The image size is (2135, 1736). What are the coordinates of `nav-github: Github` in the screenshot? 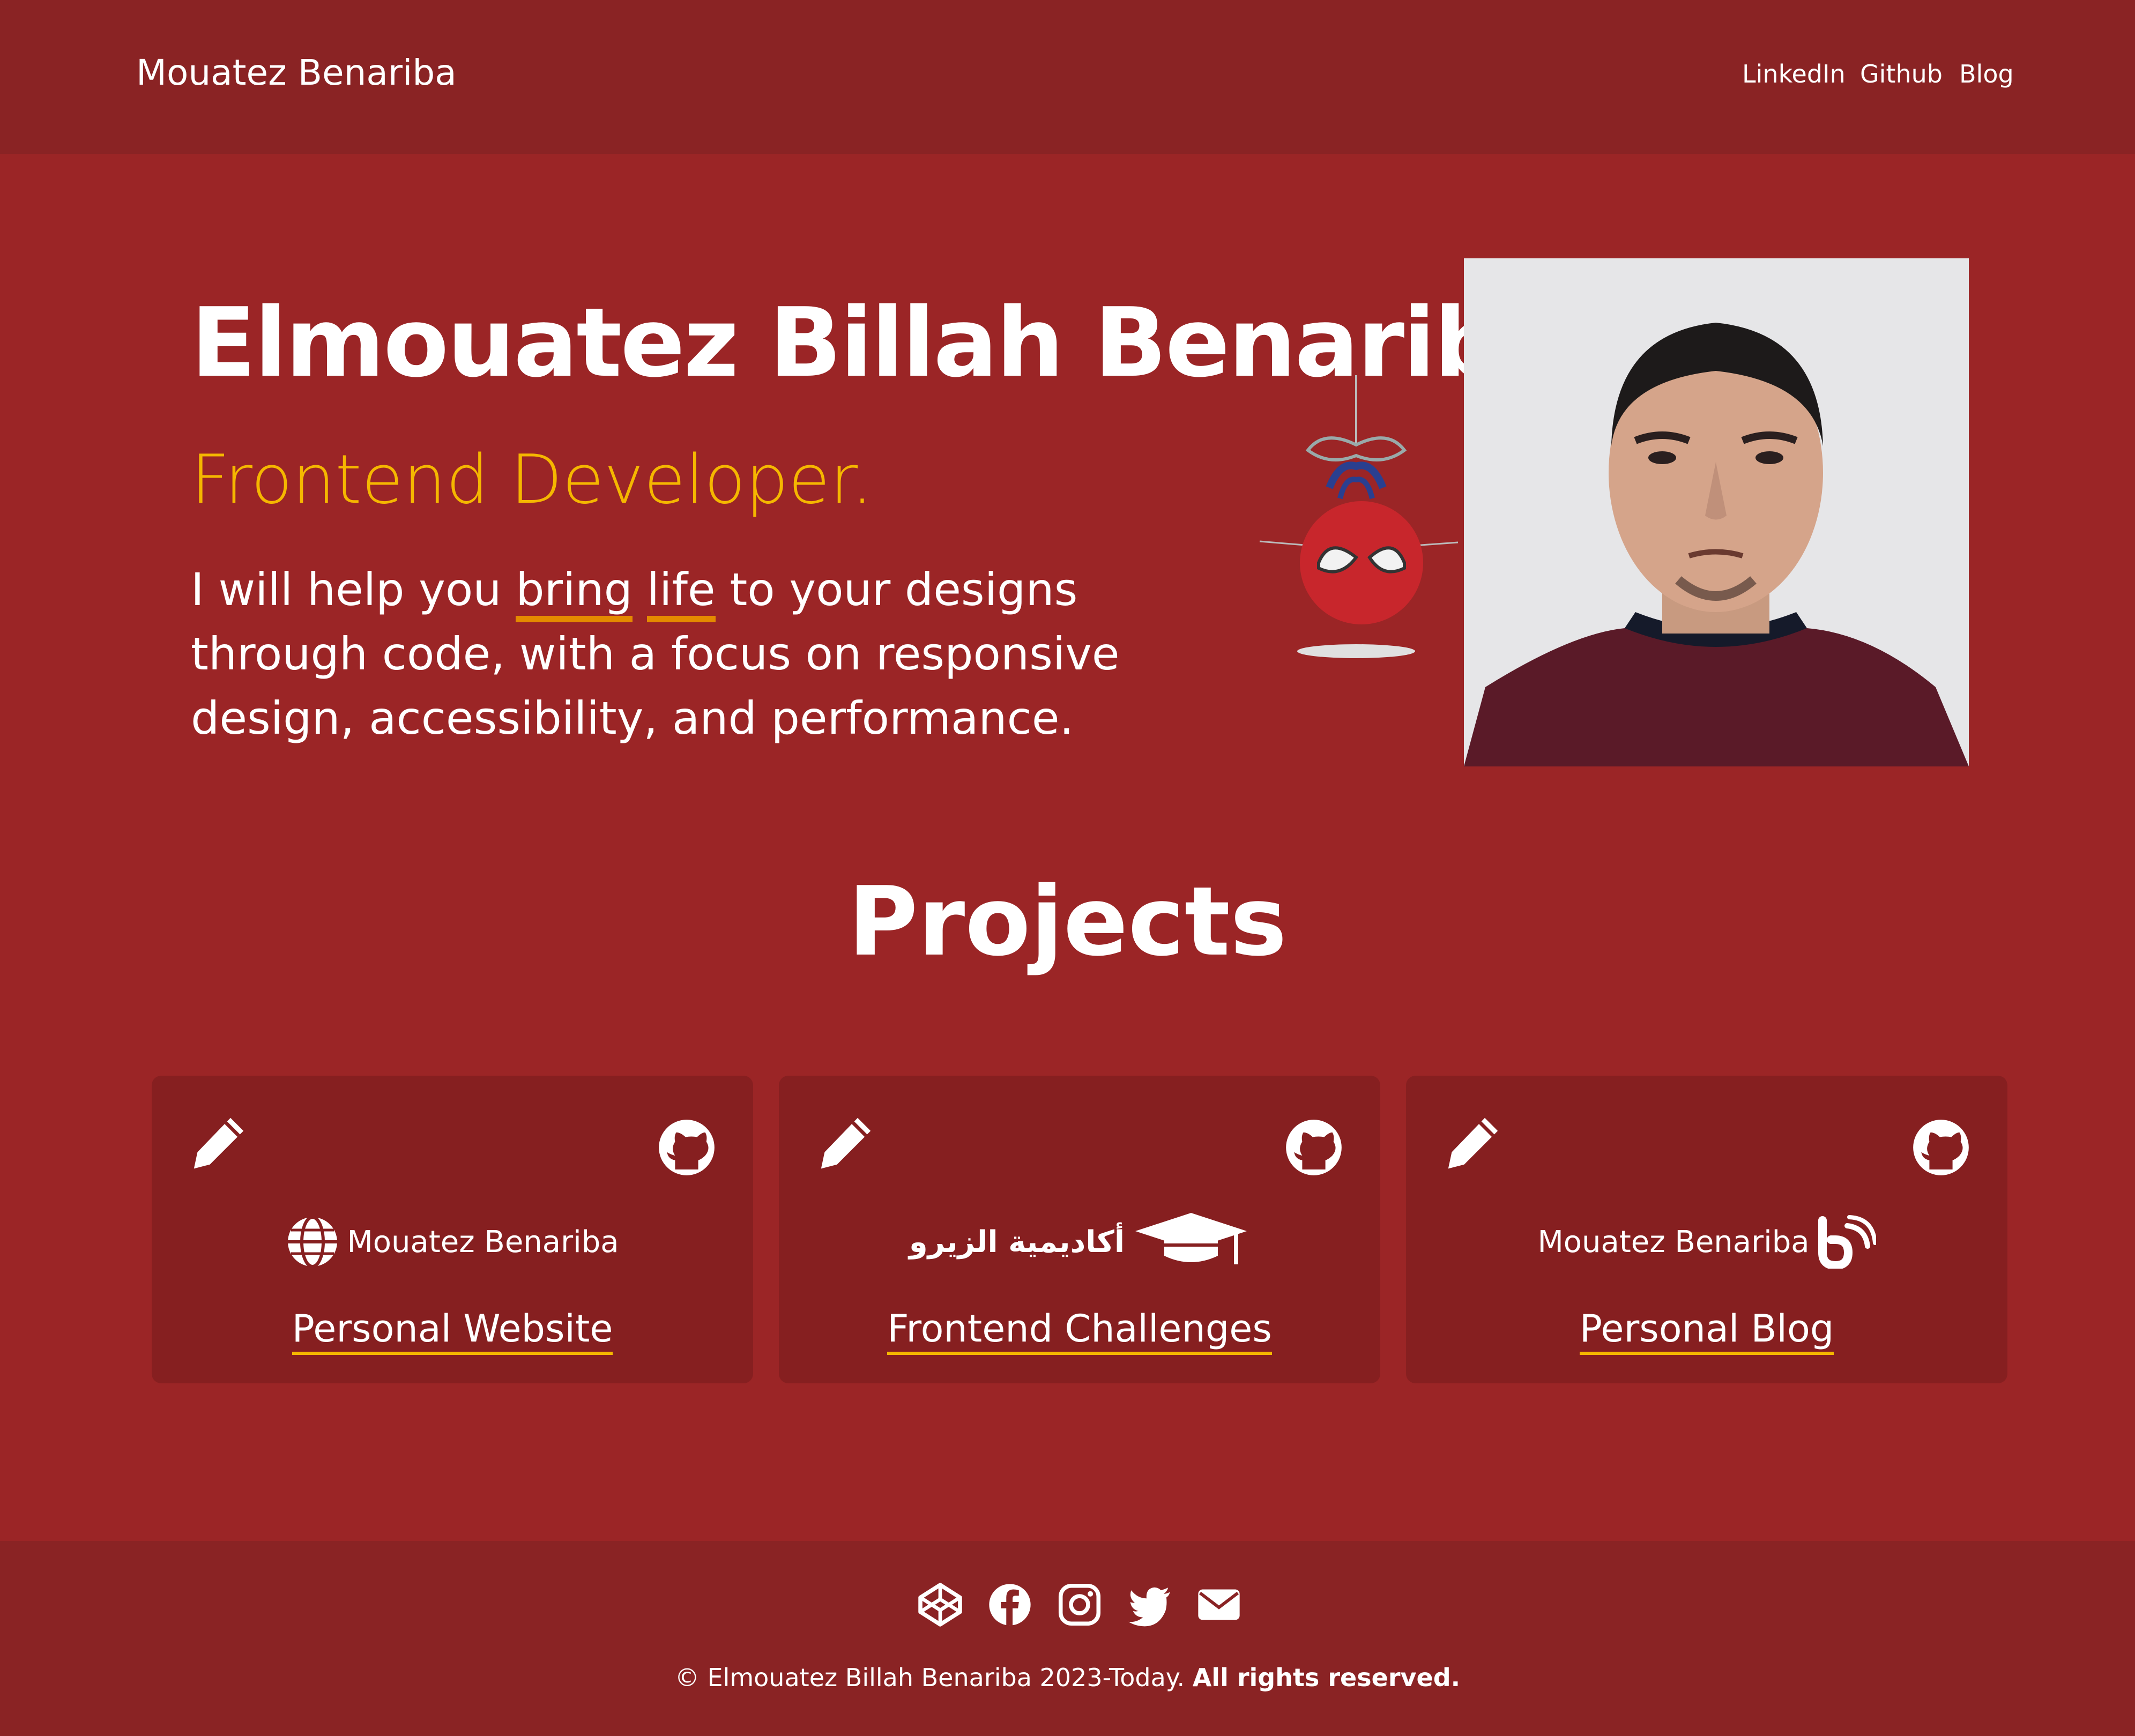 It's located at (1901, 74).